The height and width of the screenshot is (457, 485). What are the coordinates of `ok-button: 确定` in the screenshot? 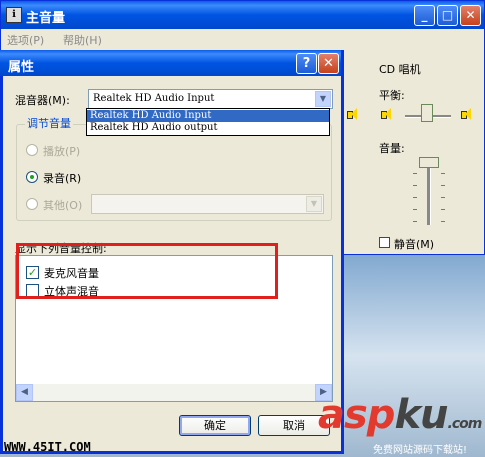 It's located at (215, 425).